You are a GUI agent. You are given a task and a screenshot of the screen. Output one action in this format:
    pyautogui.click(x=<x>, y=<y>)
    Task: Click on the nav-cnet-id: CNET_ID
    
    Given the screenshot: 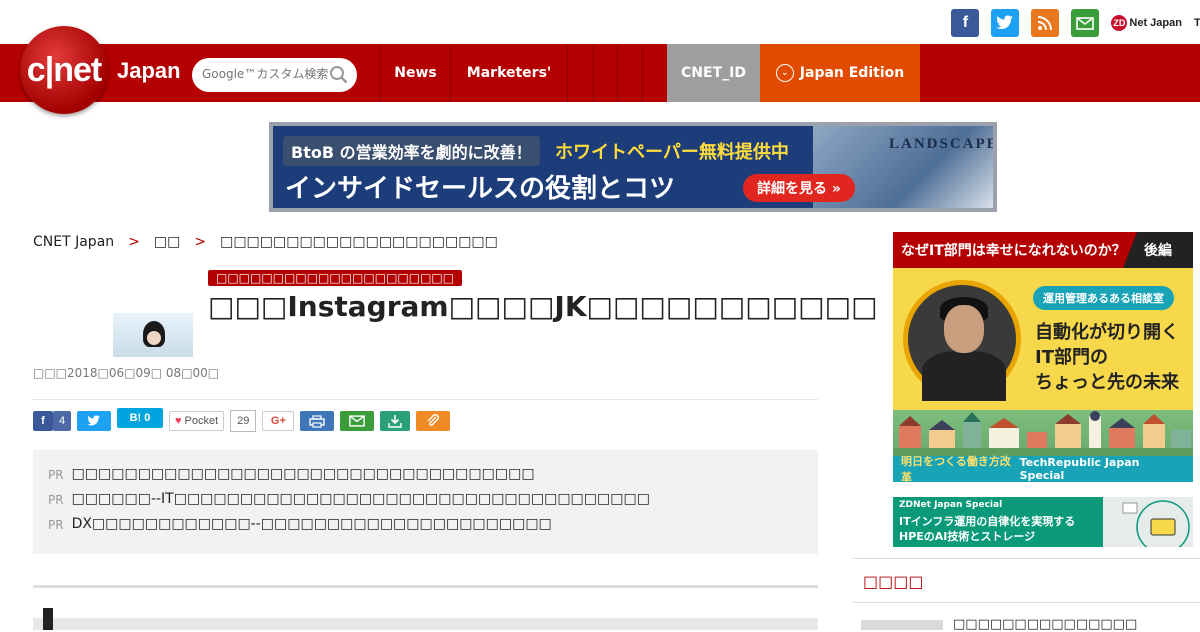 What is the action you would take?
    pyautogui.click(x=713, y=73)
    